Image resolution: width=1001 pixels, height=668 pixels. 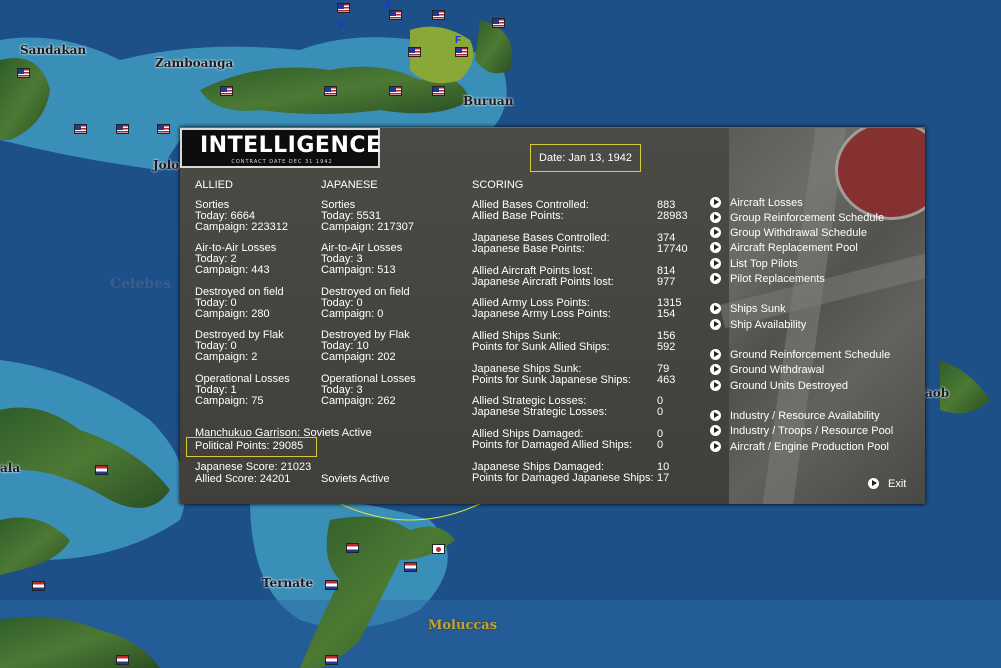 I want to click on japanese-field-campaign: Campaign: 0, so click(x=352, y=314).